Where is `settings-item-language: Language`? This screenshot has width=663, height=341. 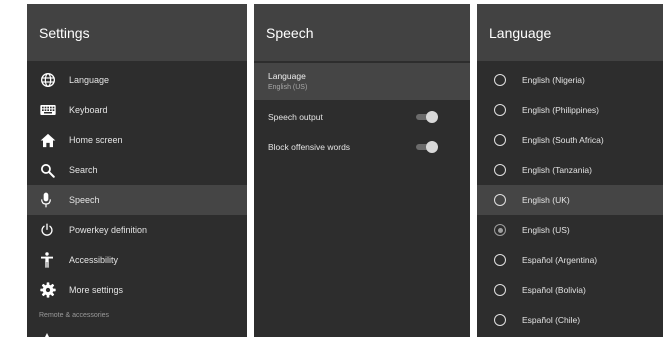
settings-item-language: Language is located at coordinates (137, 80).